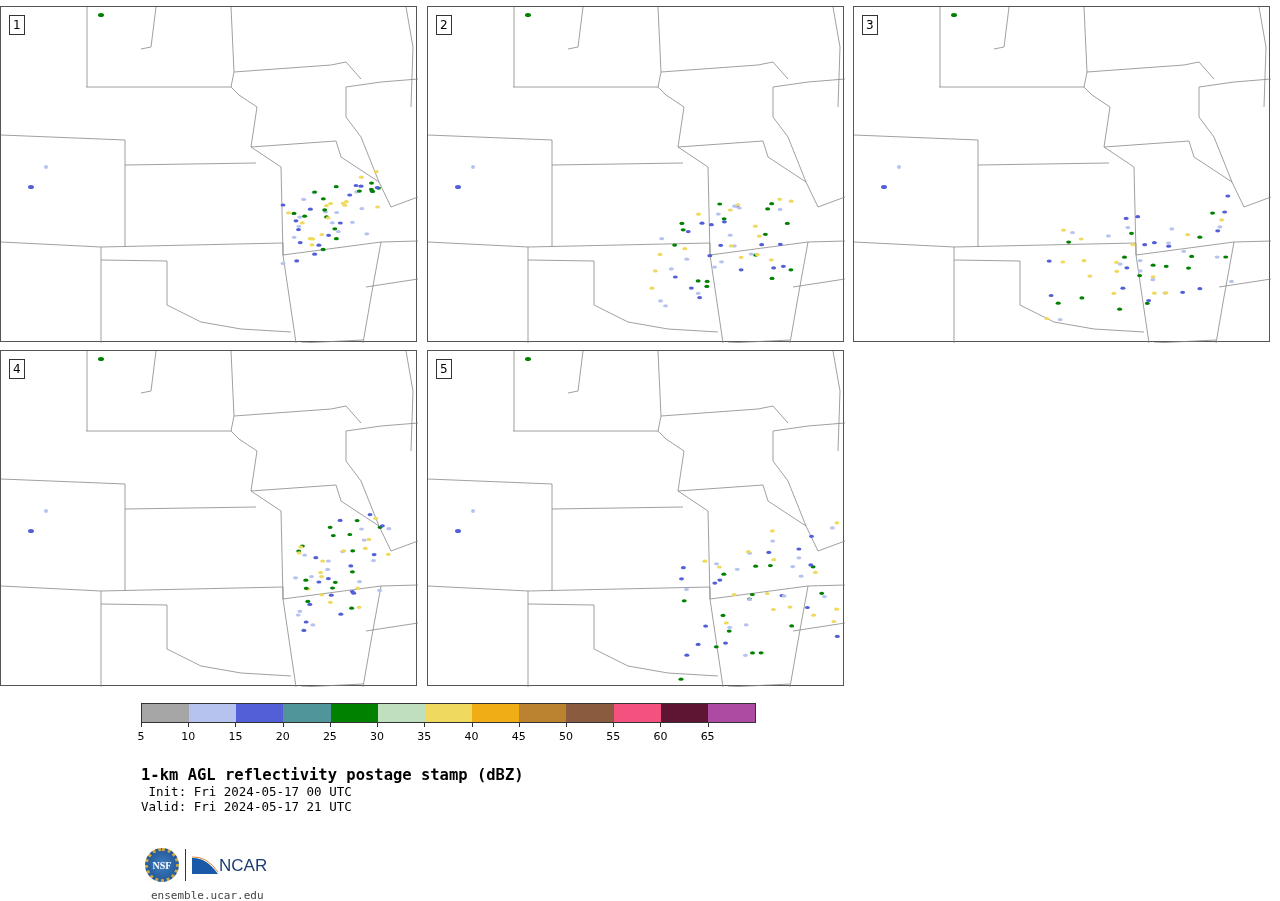 Image resolution: width=1280 pixels, height=901 pixels. Describe the element at coordinates (17, 25) in the screenshot. I see `panel-number: 1` at that location.